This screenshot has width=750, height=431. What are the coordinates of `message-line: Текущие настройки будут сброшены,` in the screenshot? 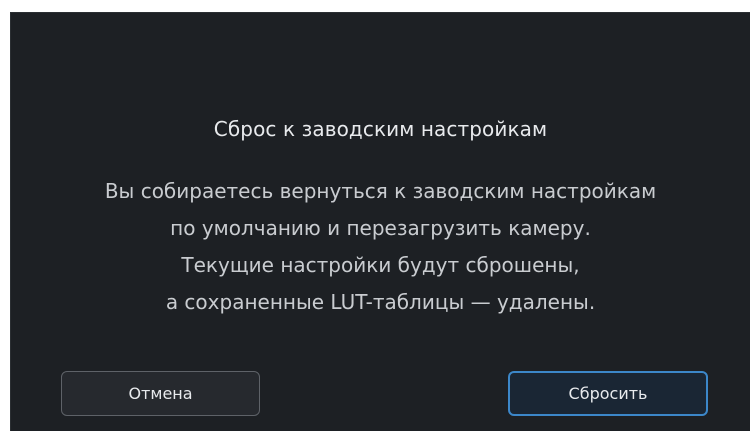 It's located at (380, 265).